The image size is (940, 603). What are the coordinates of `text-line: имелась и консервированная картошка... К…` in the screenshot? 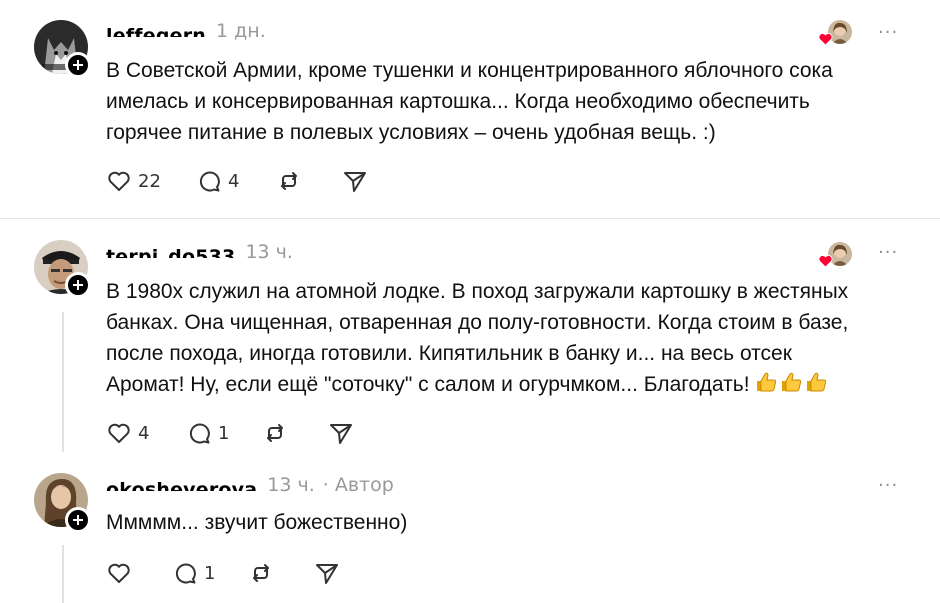 It's located at (458, 101).